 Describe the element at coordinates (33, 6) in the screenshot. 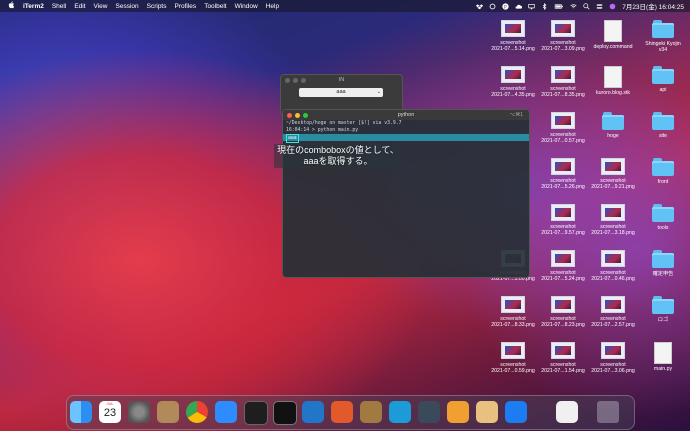

I see `menu-app-name: iTerm2` at that location.